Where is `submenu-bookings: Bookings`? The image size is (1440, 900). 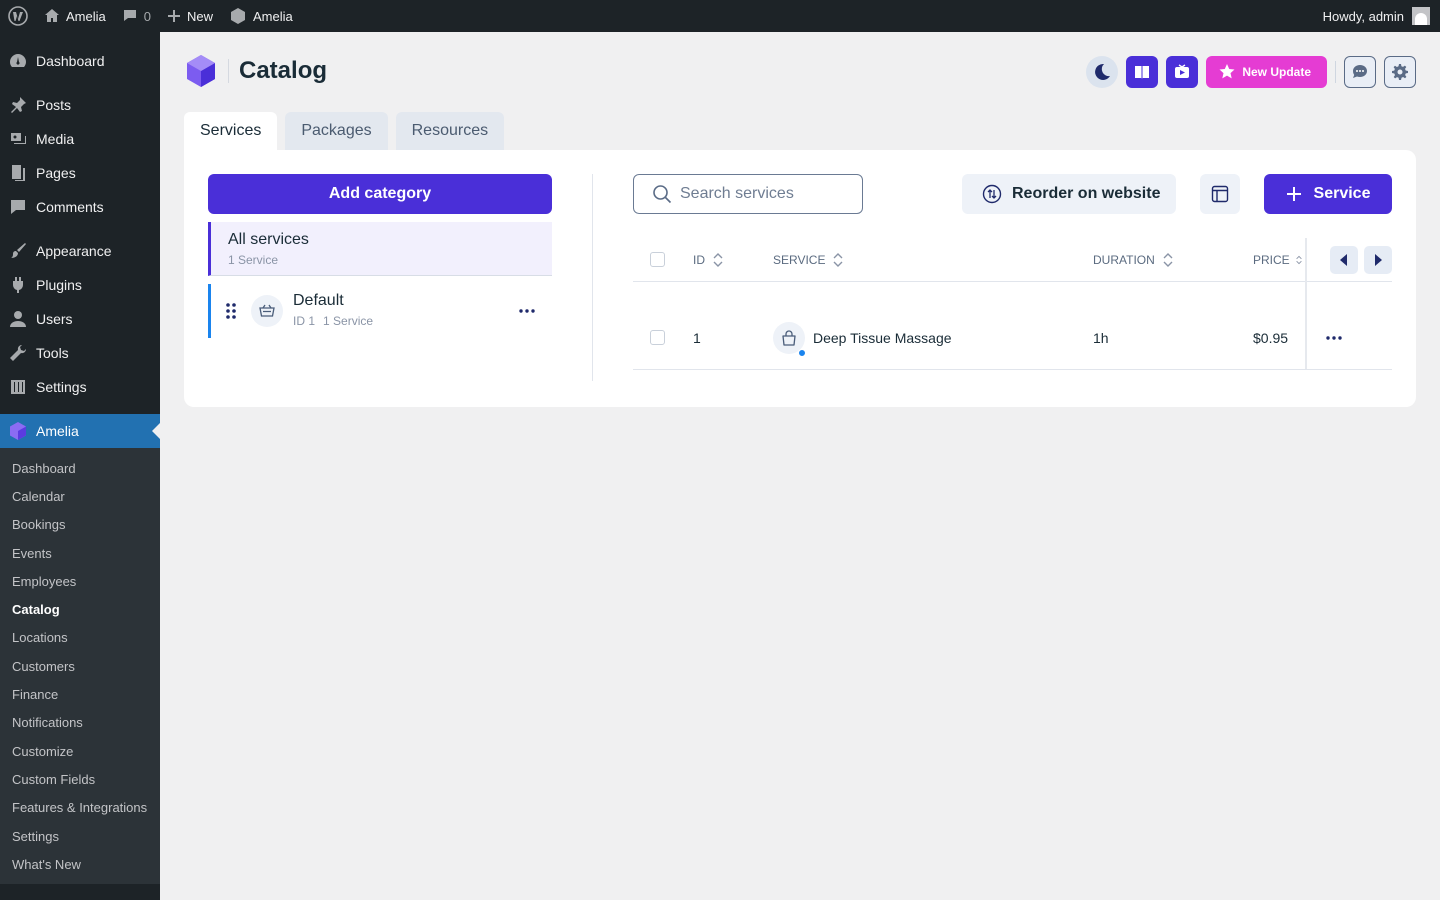 submenu-bookings: Bookings is located at coordinates (80, 525).